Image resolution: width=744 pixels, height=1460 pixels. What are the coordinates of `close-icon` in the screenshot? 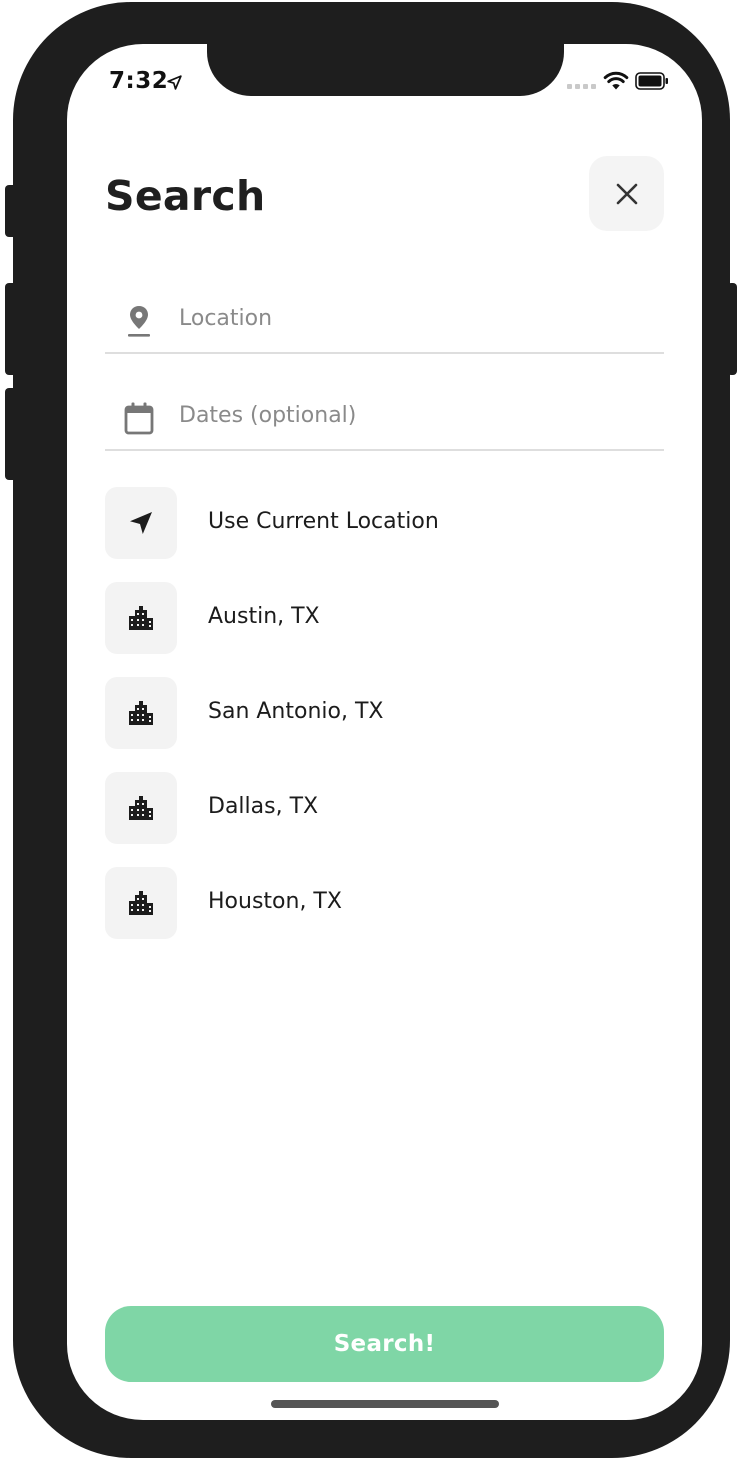 It's located at (626, 193).